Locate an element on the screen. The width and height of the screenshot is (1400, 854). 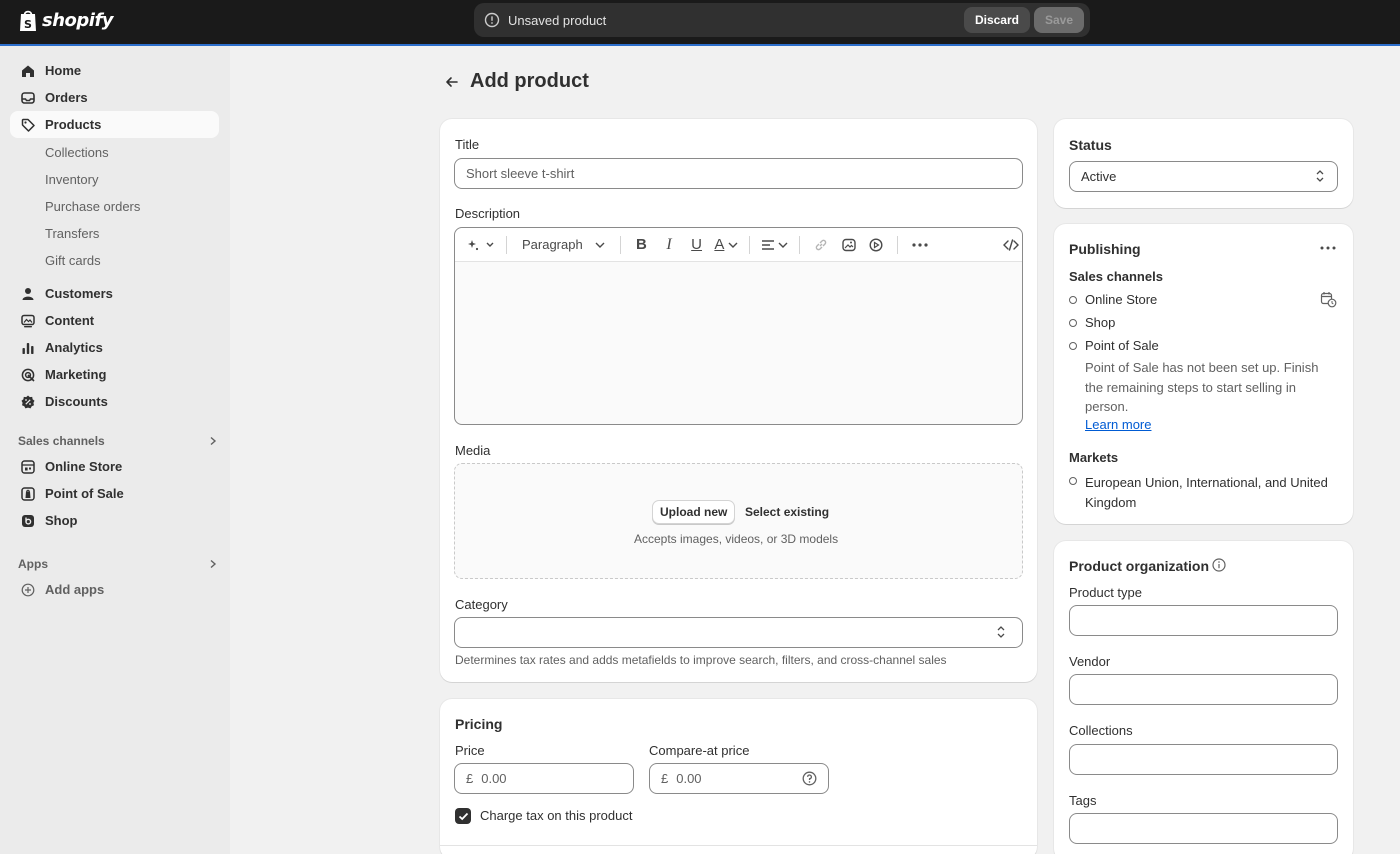
sidebar-item-orders: Orders is located at coordinates (114, 97).